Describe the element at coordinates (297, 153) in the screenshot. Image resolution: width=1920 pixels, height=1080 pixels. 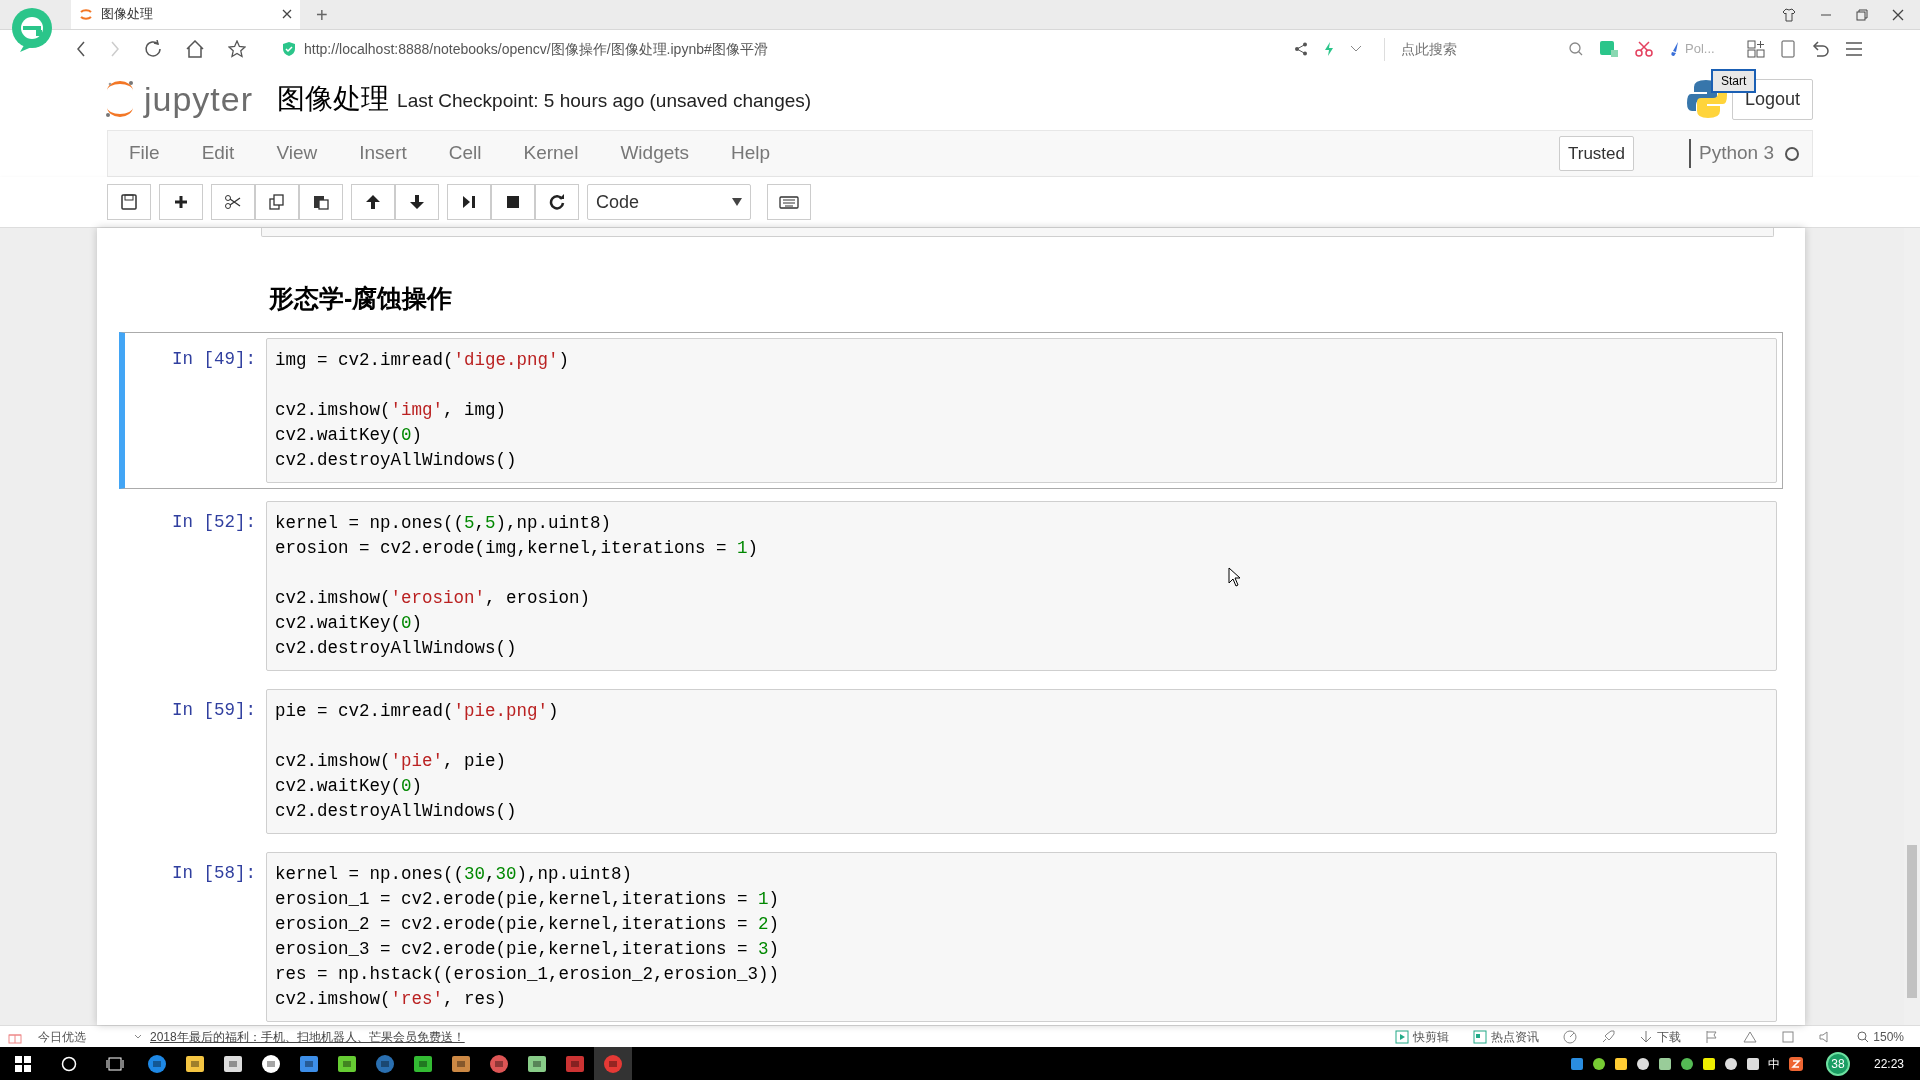
I see `menu-item: View` at that location.